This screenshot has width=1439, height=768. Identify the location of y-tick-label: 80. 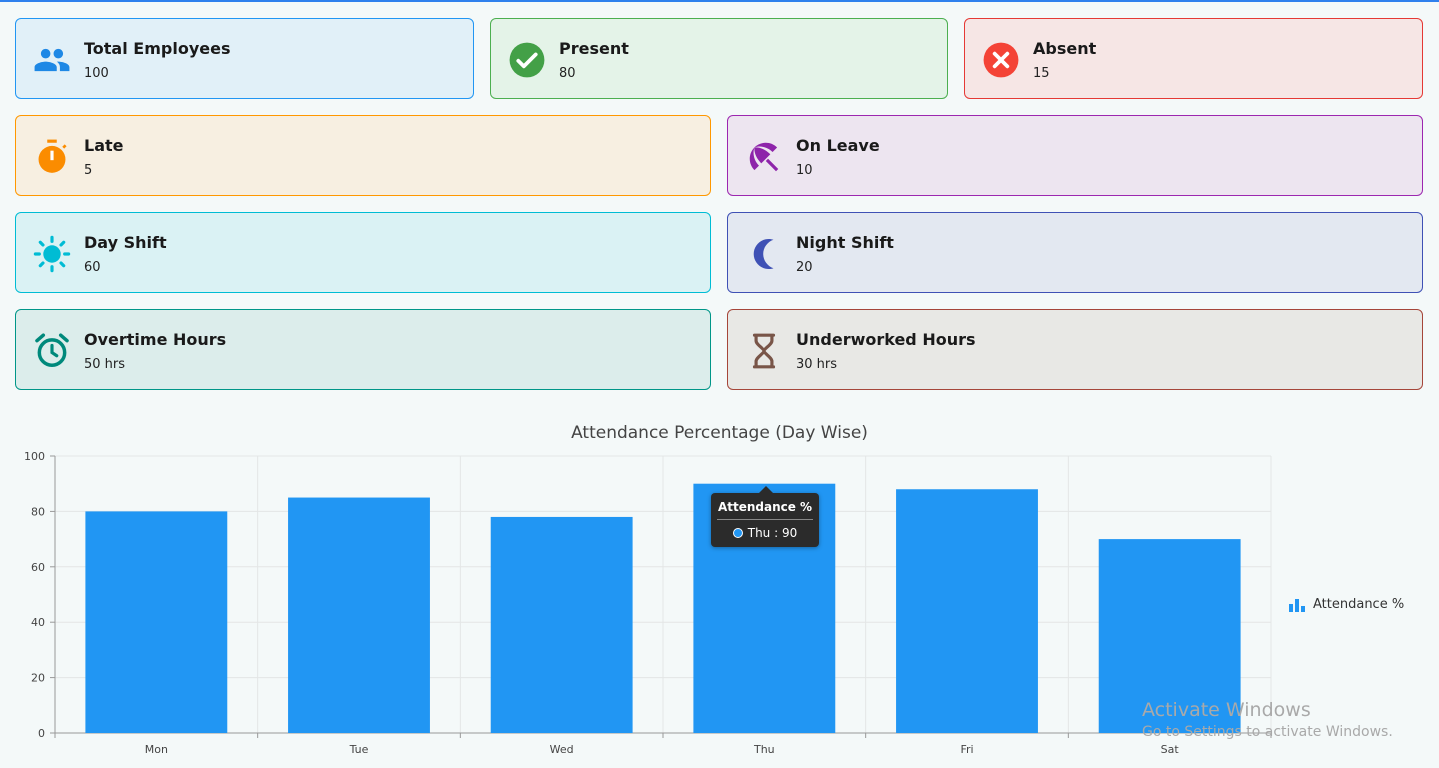
(38, 511).